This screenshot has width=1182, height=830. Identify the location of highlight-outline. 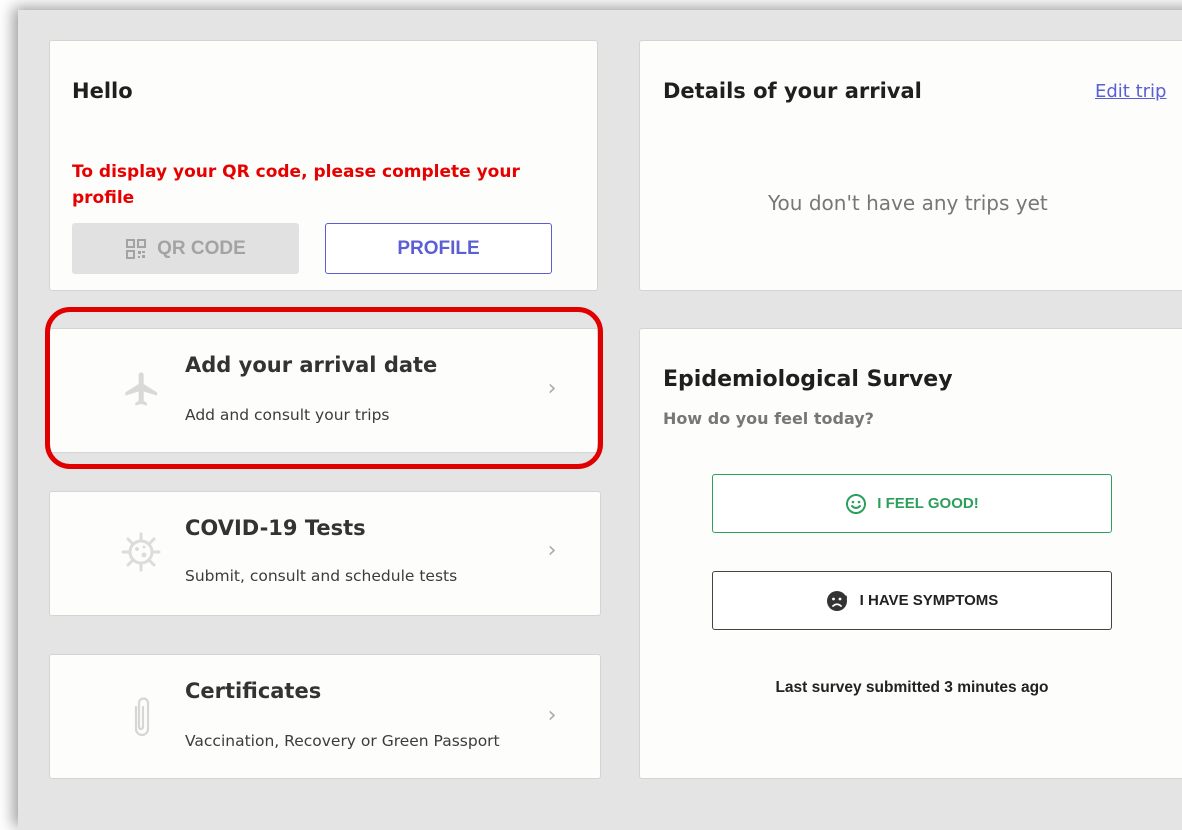
(324, 388).